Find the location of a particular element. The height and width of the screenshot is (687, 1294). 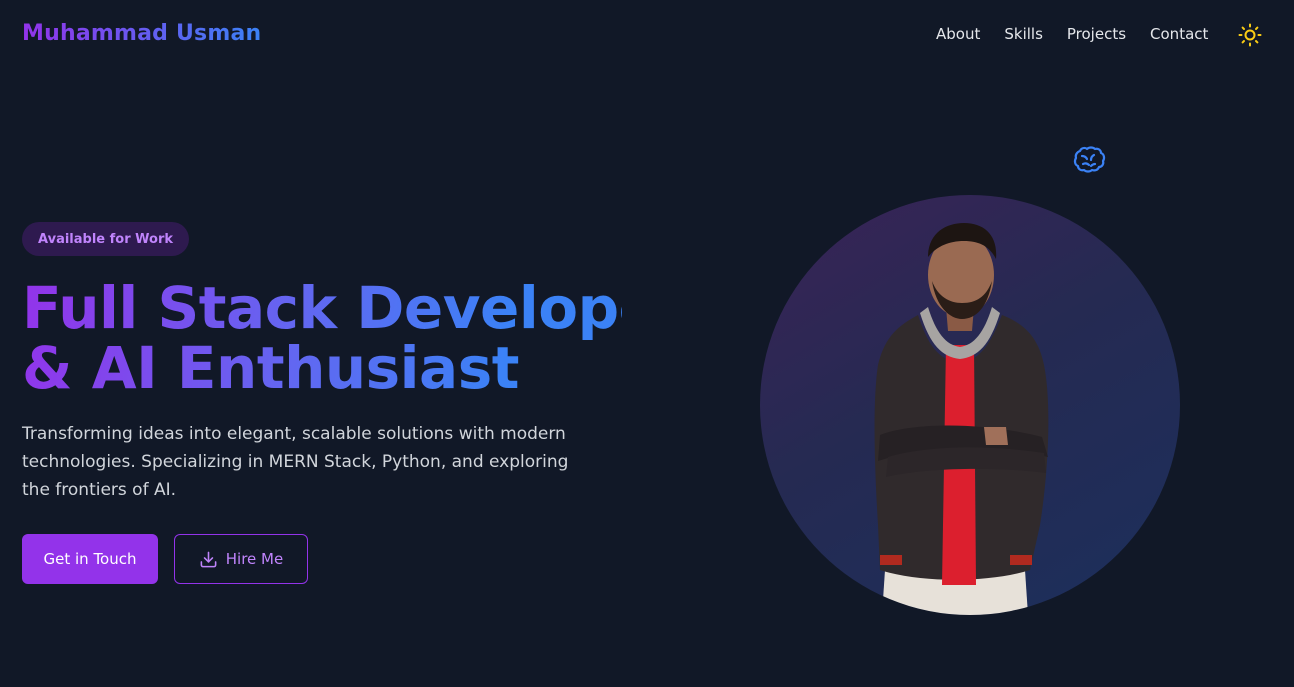

hero-headline: Full Stack Developer & AI Enthusiast is located at coordinates (322, 338).